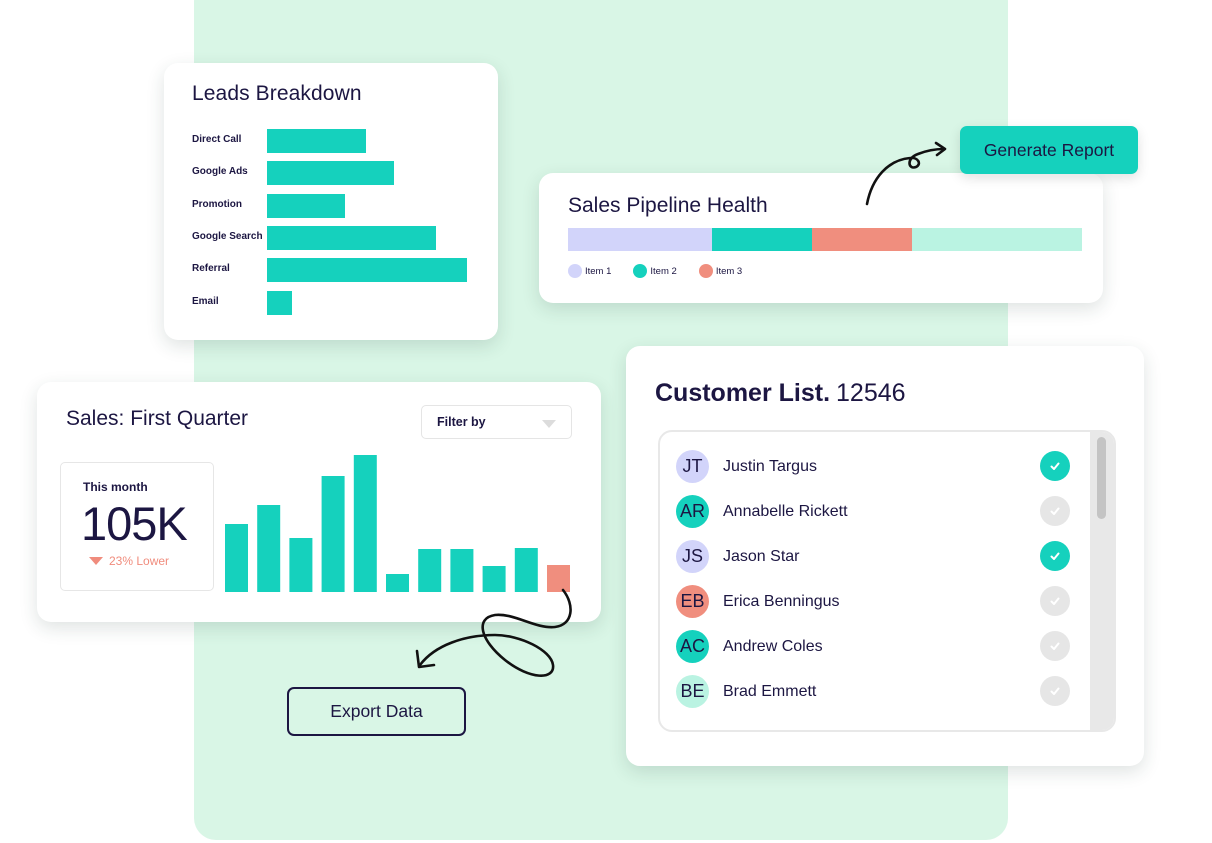 The image size is (1212, 843). What do you see at coordinates (729, 271) in the screenshot?
I see `legend-label: Item 3` at bounding box center [729, 271].